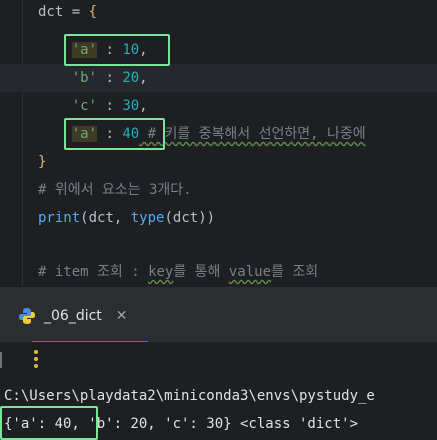 Image resolution: width=437 pixels, height=440 pixels. What do you see at coordinates (93, 12) in the screenshot?
I see `open-brace: {` at bounding box center [93, 12].